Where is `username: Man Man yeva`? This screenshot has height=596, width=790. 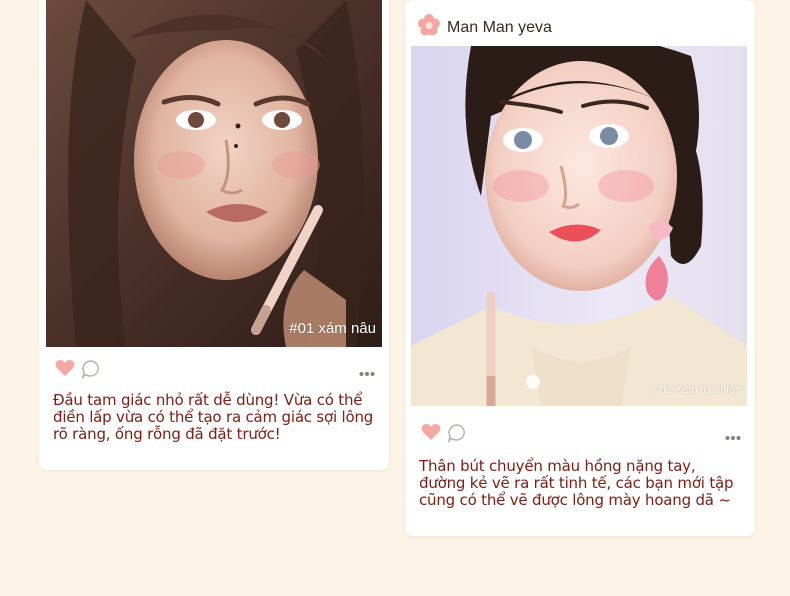 username: Man Man yeva is located at coordinates (499, 28).